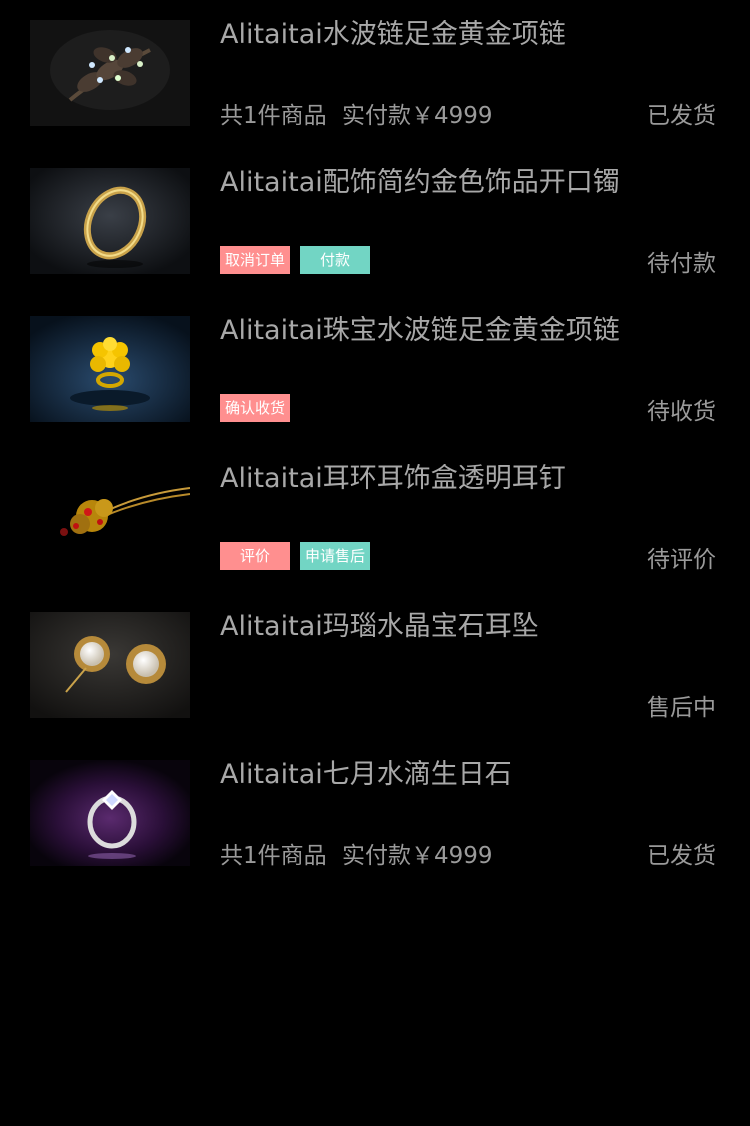 This screenshot has height=1126, width=750. I want to click on product-title: Alitaitai七月水滴生日石, so click(470, 775).